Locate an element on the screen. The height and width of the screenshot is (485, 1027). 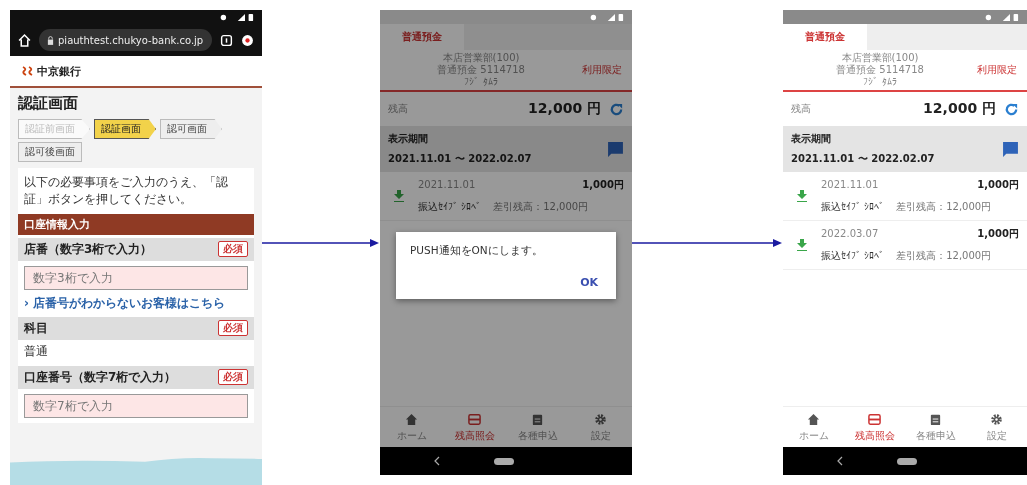
input-field: 数字3桁で入力 is located at coordinates (136, 277).